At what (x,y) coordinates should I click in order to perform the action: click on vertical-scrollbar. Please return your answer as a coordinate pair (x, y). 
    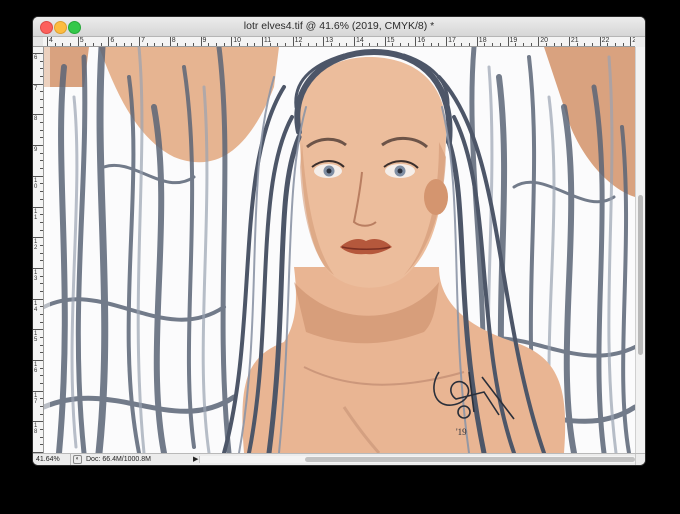
    Looking at the image, I should click on (640, 250).